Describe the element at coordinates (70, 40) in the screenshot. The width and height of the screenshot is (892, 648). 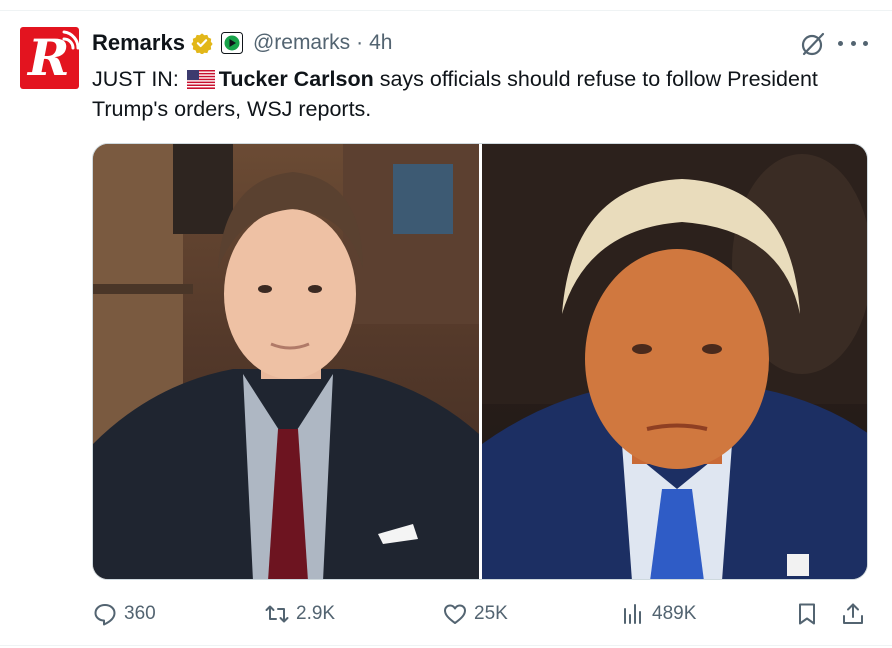
I see `broadcast-waves-icon` at that location.